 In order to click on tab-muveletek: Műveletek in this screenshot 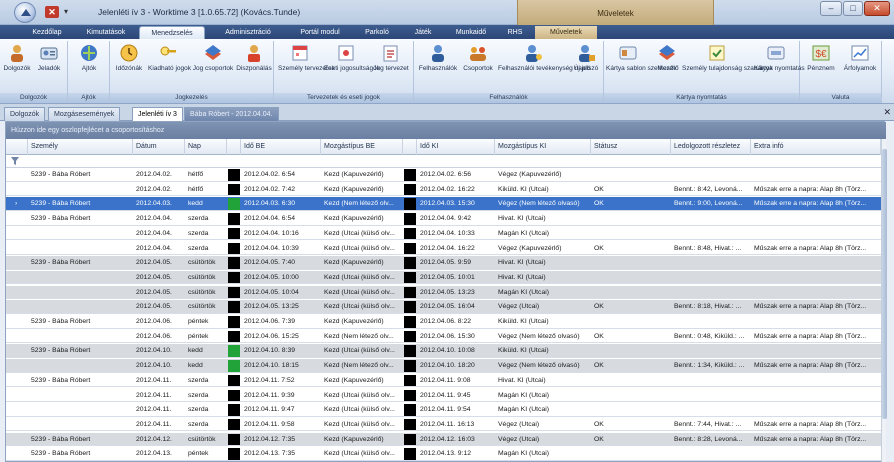, I will do `click(566, 32)`.